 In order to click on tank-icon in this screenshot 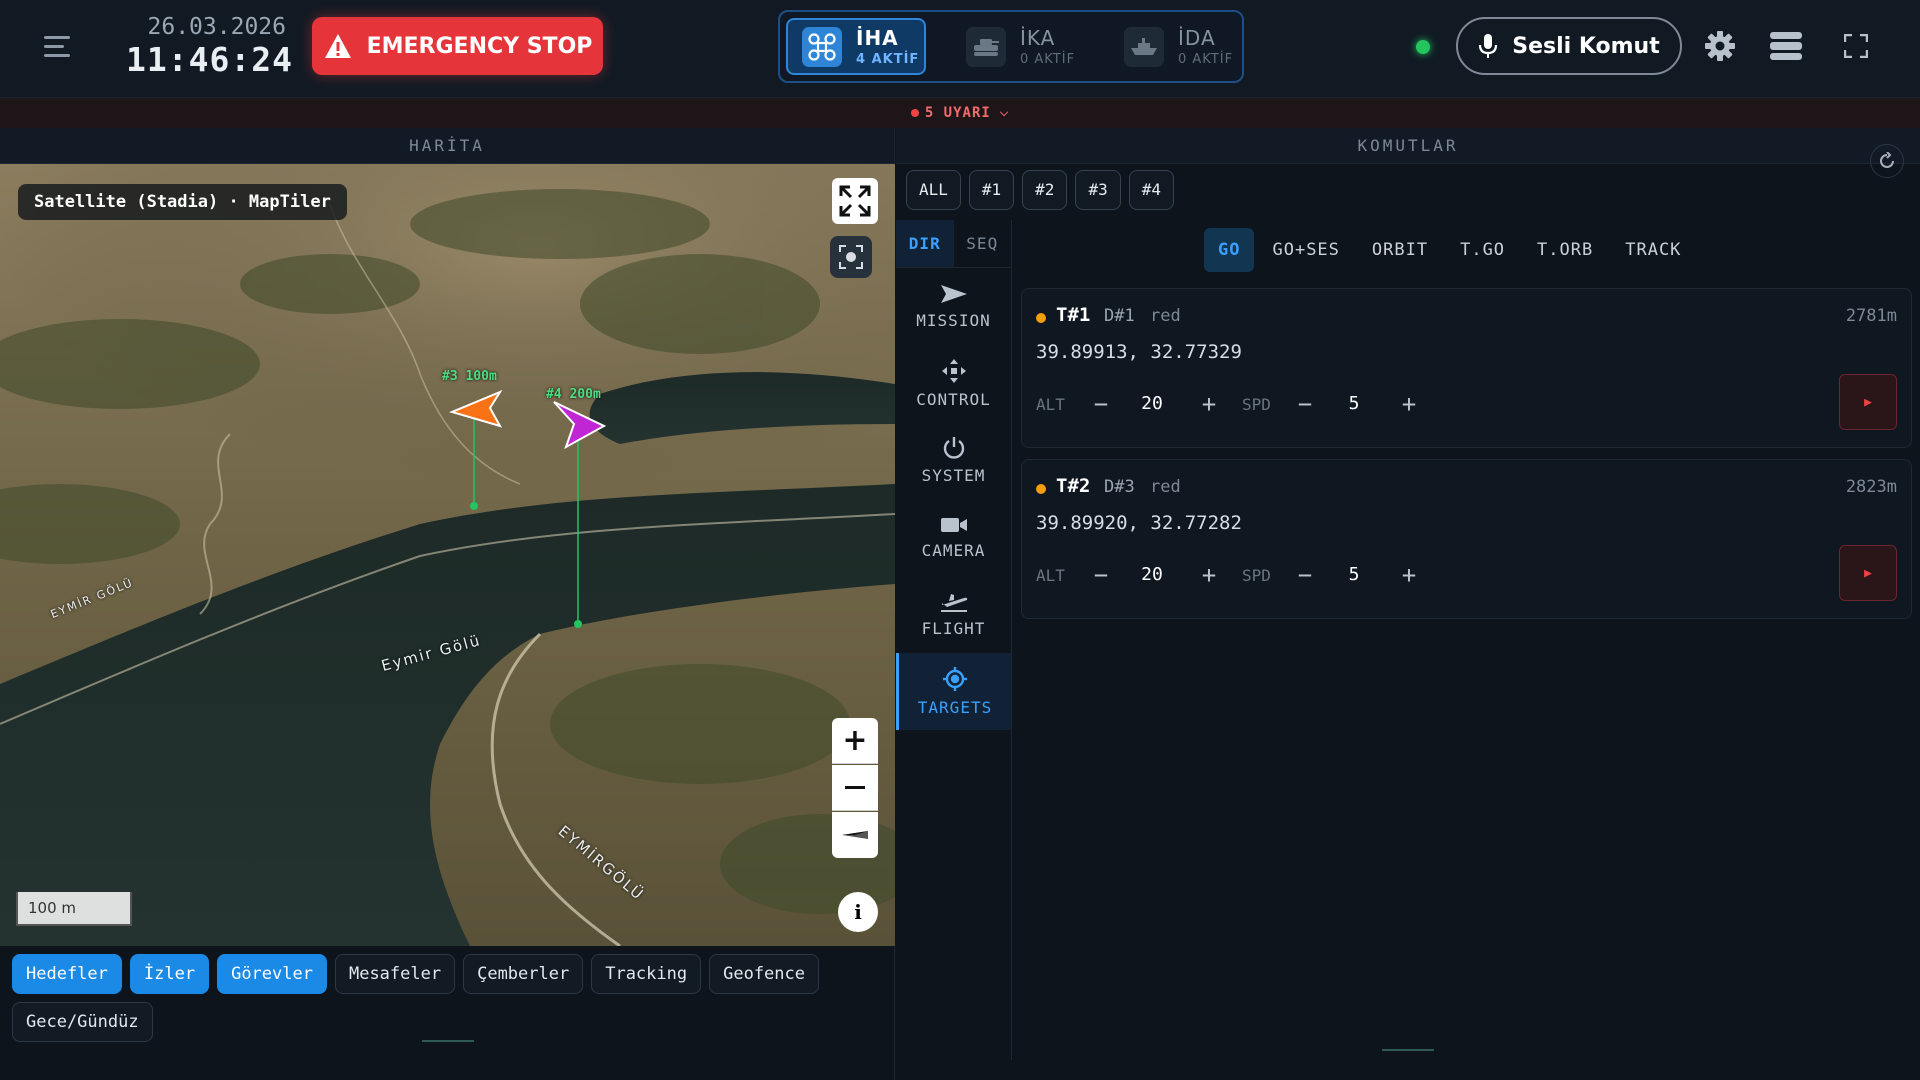, I will do `click(986, 46)`.